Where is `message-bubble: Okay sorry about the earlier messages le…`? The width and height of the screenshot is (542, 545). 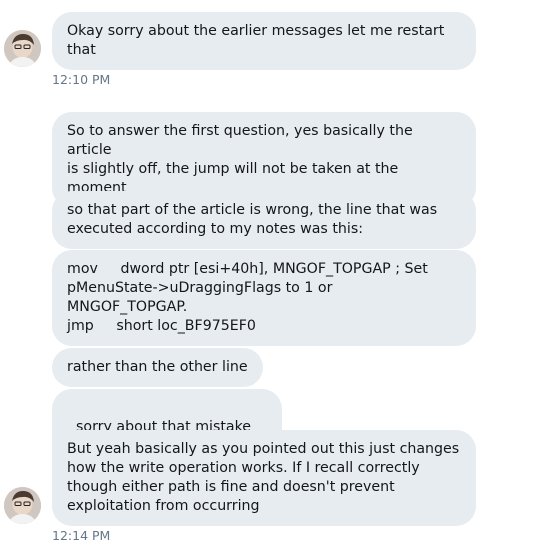
message-bubble: Okay sorry about the earlier messages le… is located at coordinates (264, 41).